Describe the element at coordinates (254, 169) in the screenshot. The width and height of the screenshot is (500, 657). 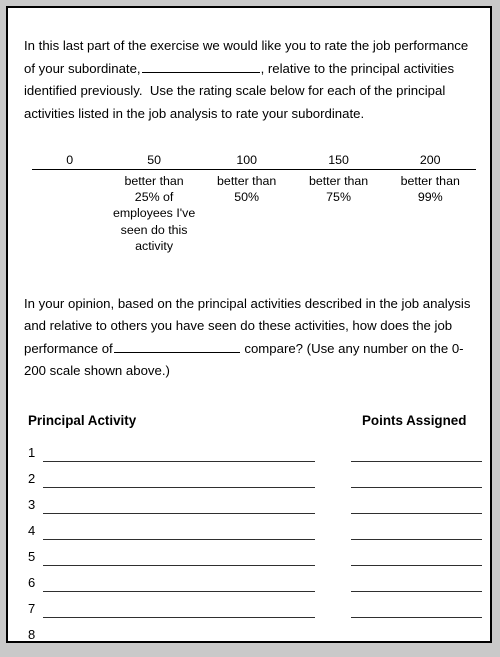
I see `scale-rule-divider` at that location.